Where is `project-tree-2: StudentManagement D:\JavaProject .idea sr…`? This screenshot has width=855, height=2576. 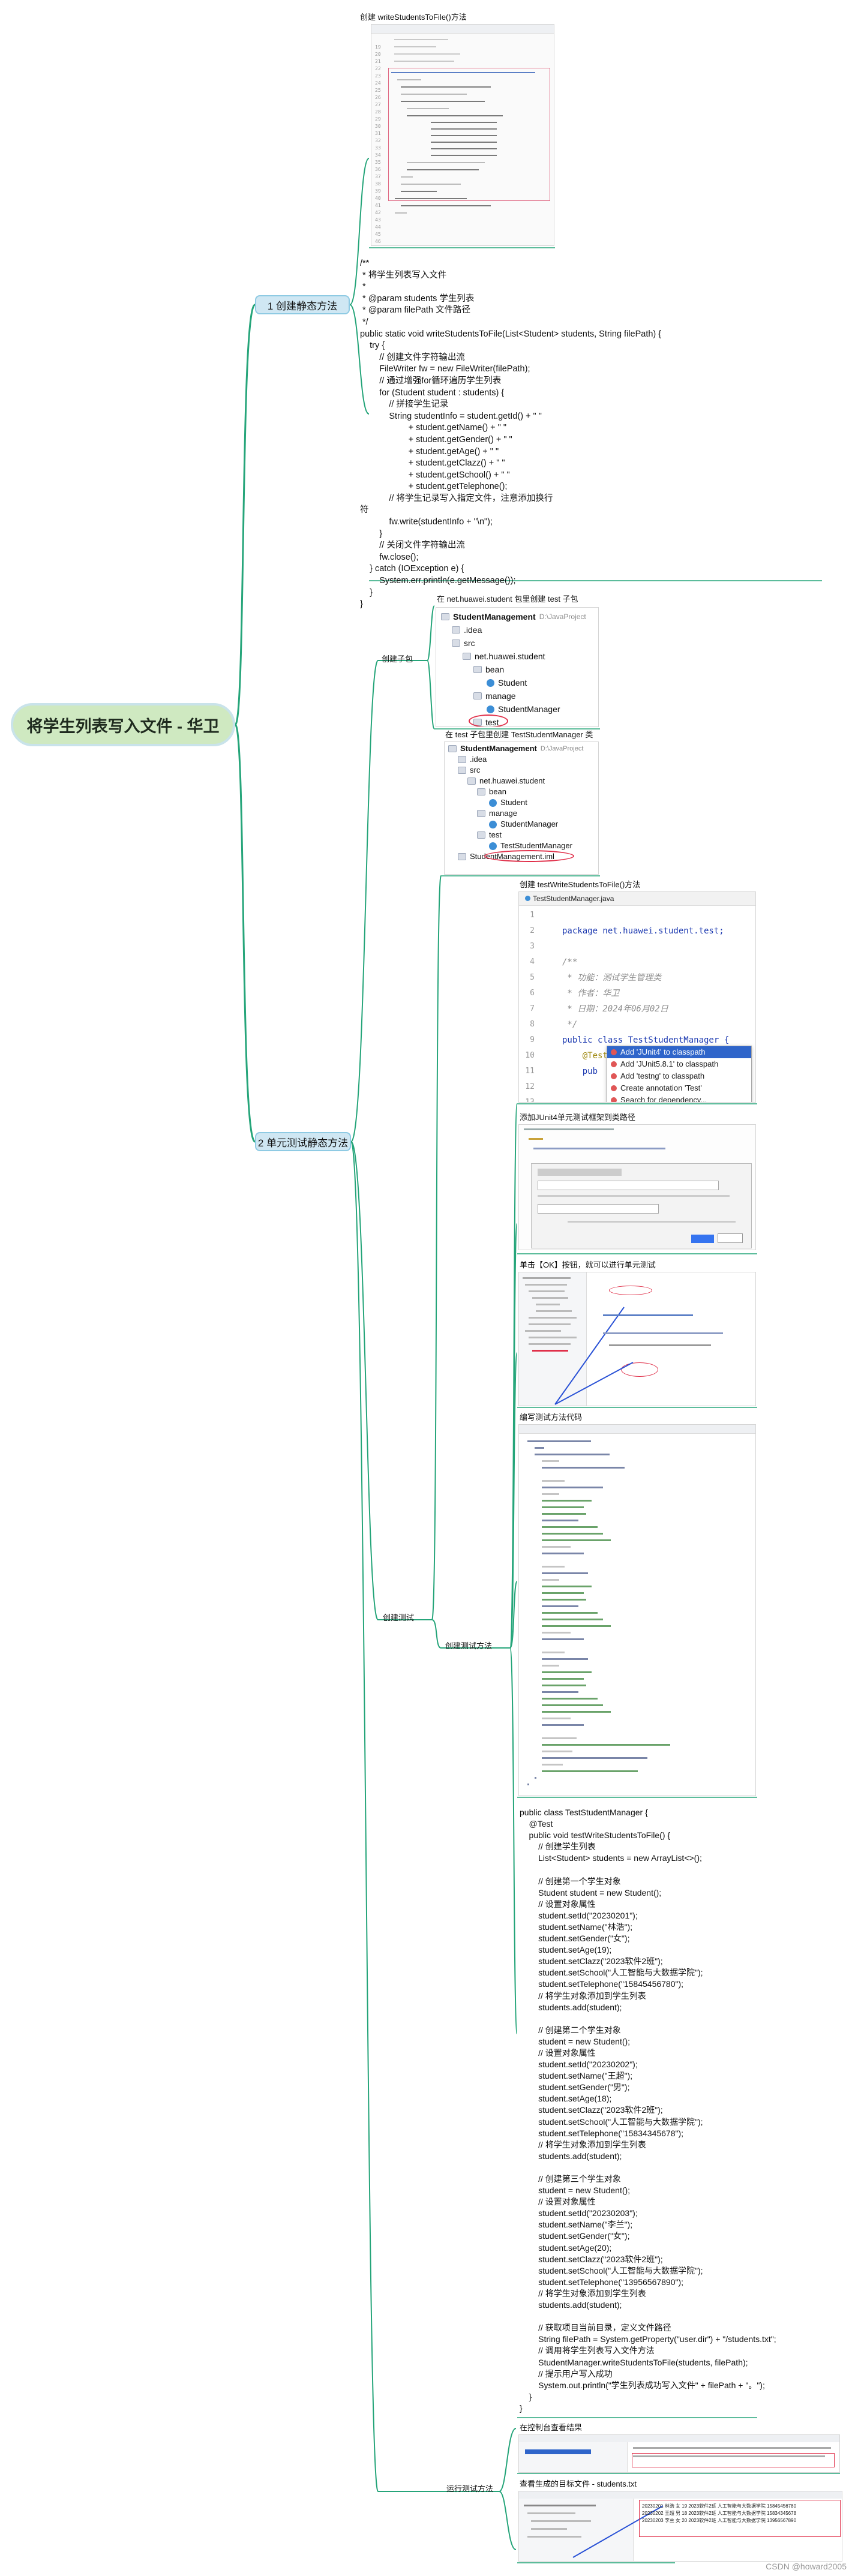
project-tree-2: StudentManagement D:\JavaProject .idea sr… is located at coordinates (515, 802).